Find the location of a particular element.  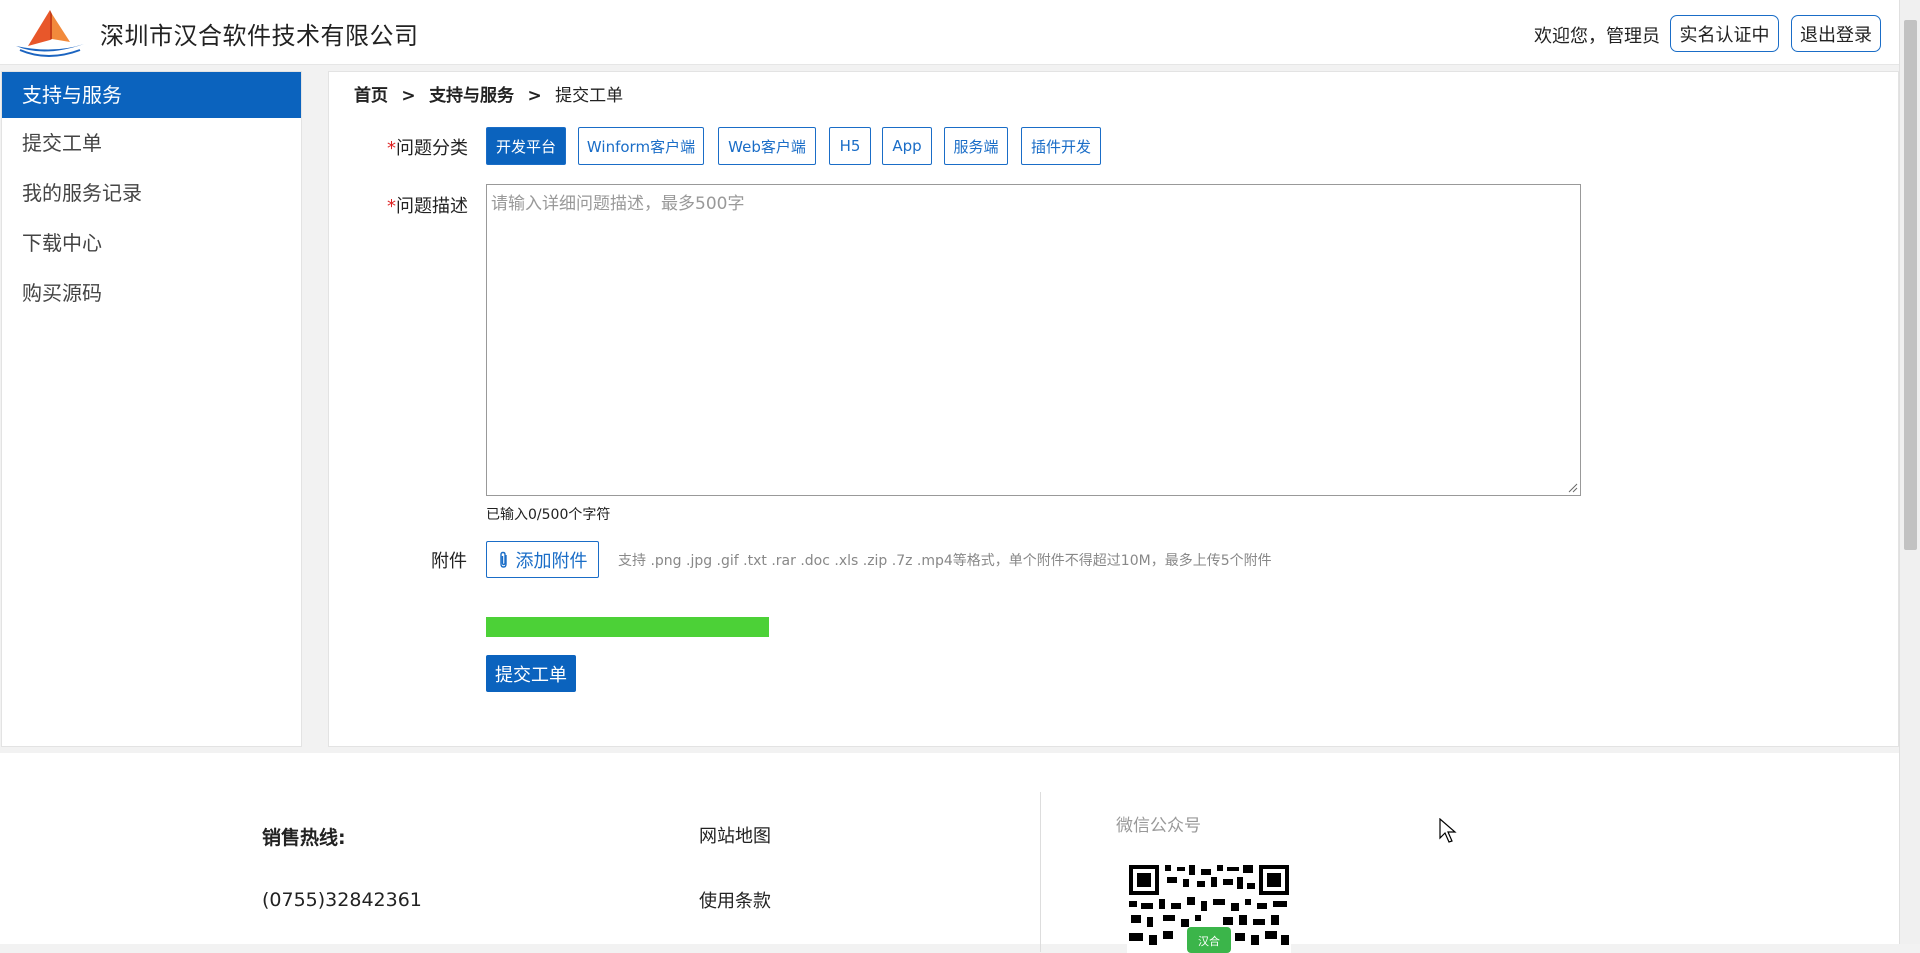

add-attachment-button: 添加附件 is located at coordinates (542, 559).